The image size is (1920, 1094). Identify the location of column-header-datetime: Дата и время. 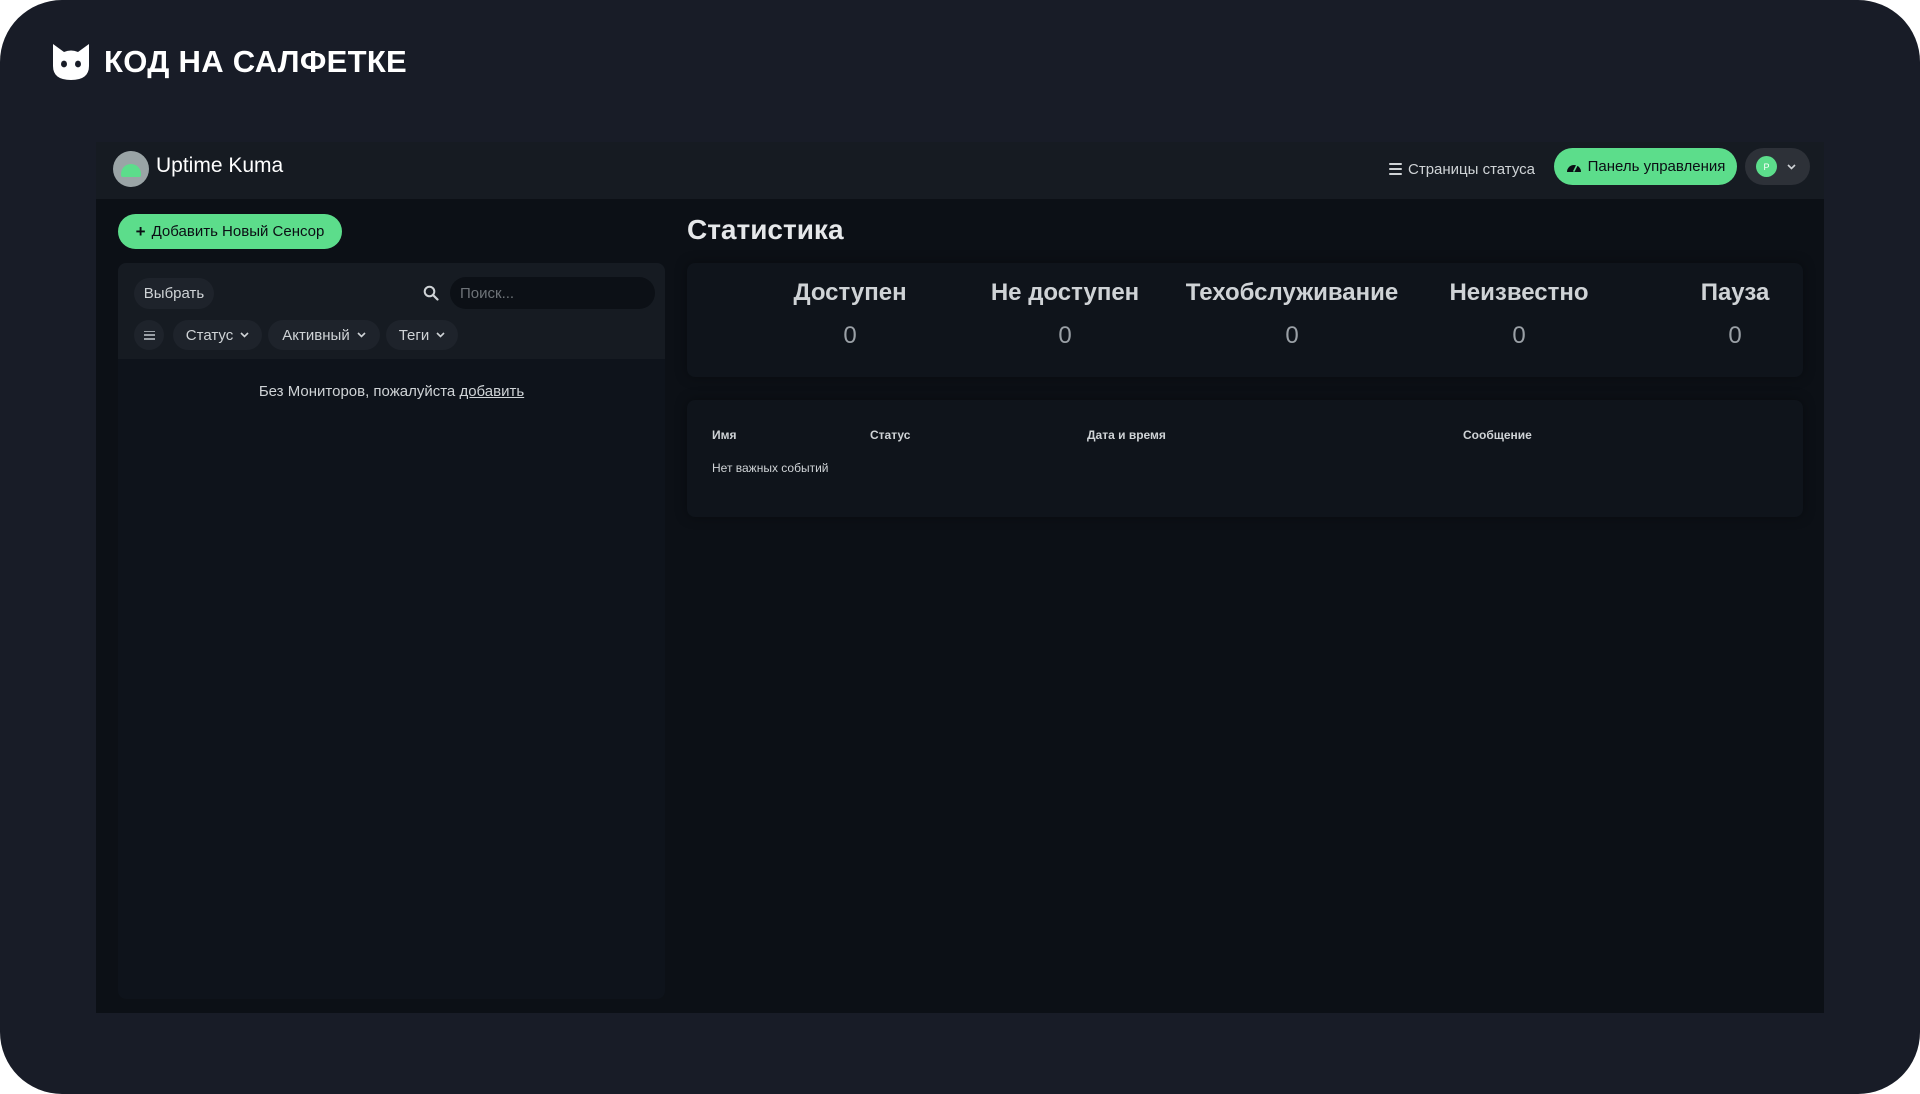
(1126, 435).